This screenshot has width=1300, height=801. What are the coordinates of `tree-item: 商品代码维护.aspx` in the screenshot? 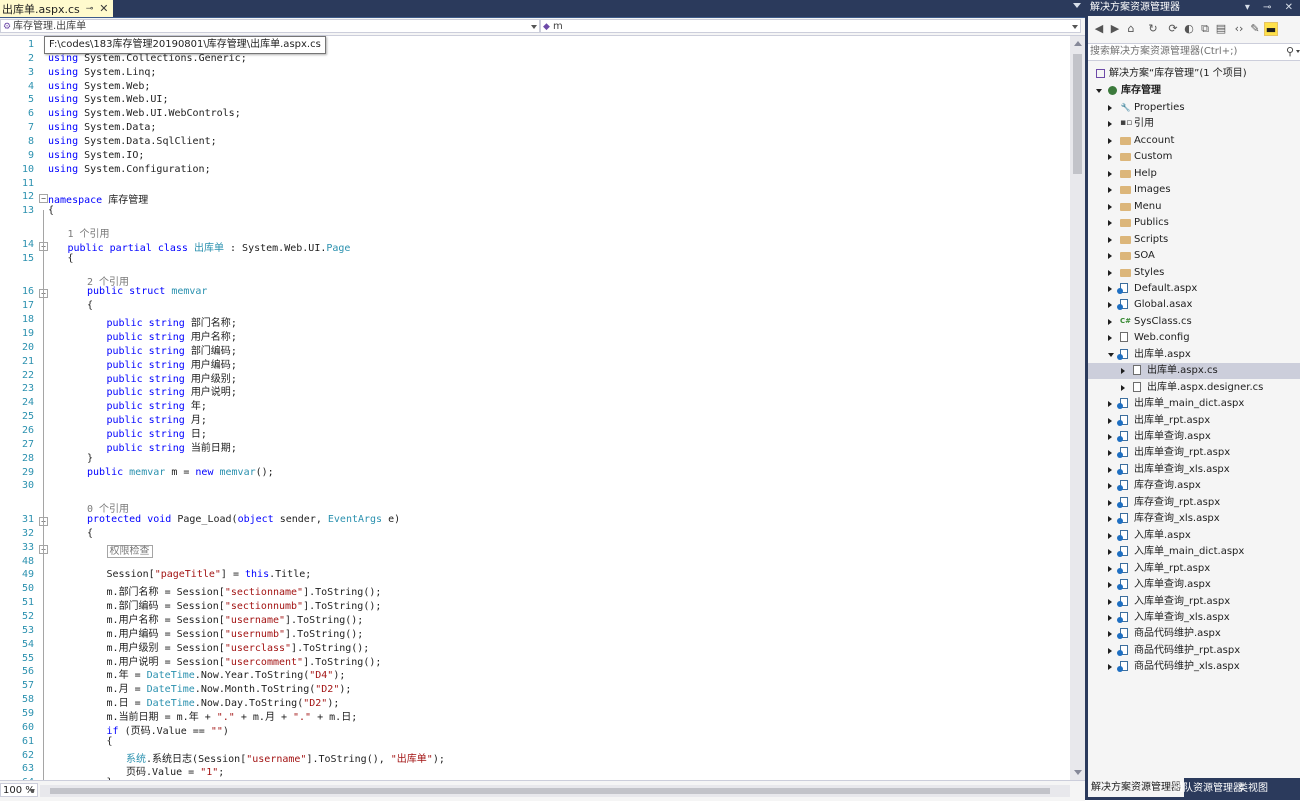 It's located at (1194, 634).